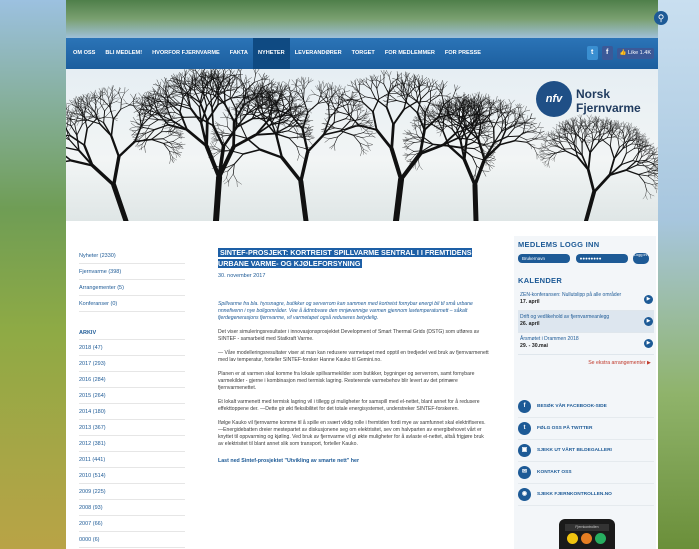 The width and height of the screenshot is (699, 549). Describe the element at coordinates (318, 53) in the screenshot. I see `nav-item-leverandører: LEVERANDØRER` at that location.